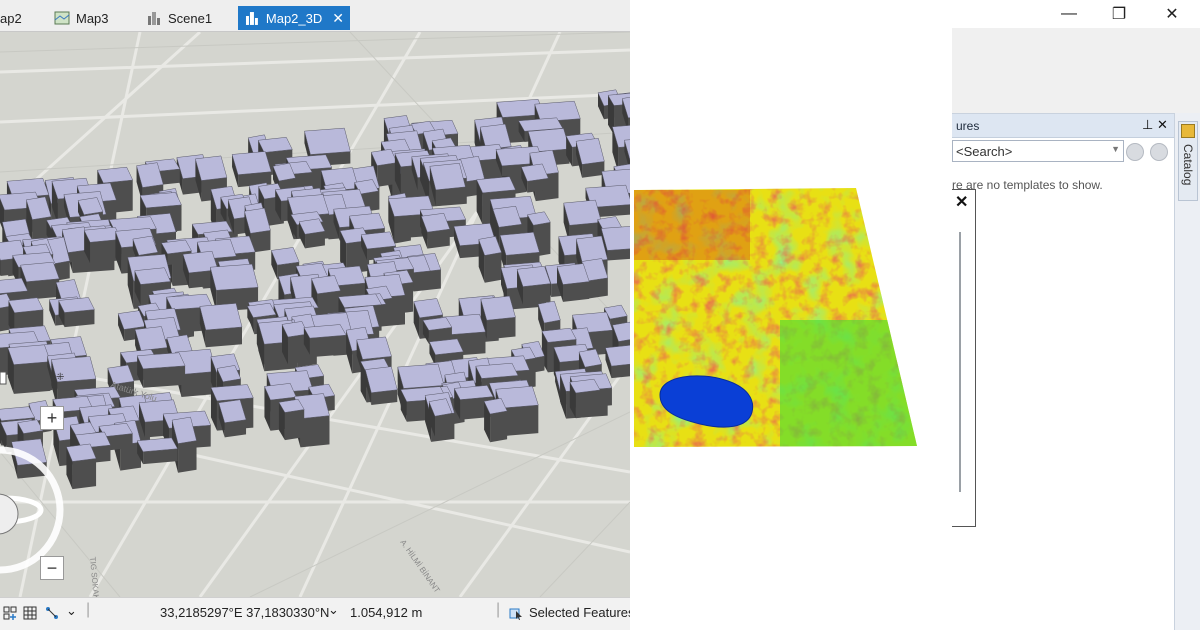 This screenshot has height=635, width=1200. What do you see at coordinates (190, 18) in the screenshot?
I see `tab-label: Scene1` at bounding box center [190, 18].